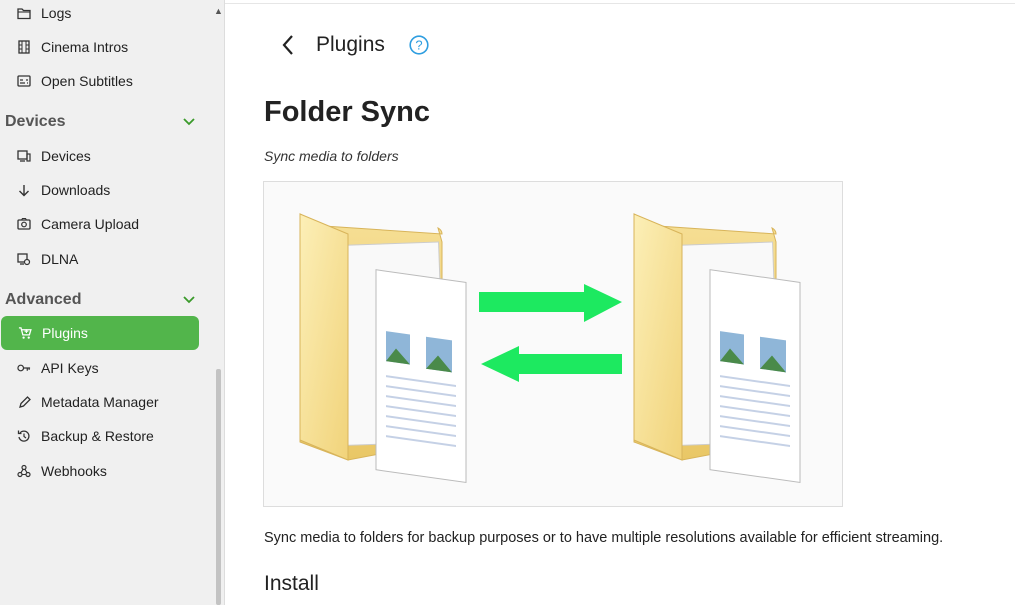 This screenshot has height=605, width=1015. I want to click on sidebar-item-label: DLNA, so click(60, 259).